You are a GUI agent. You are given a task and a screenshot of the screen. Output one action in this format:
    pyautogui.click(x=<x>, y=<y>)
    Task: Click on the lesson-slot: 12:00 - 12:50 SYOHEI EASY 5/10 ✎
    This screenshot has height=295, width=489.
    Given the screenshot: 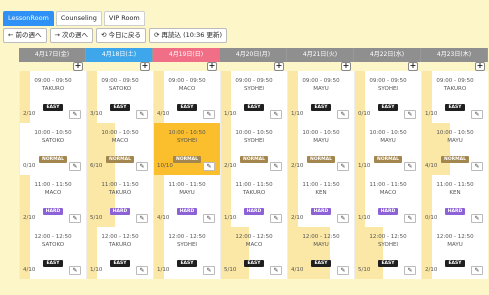 What is the action you would take?
    pyautogui.click(x=387, y=253)
    